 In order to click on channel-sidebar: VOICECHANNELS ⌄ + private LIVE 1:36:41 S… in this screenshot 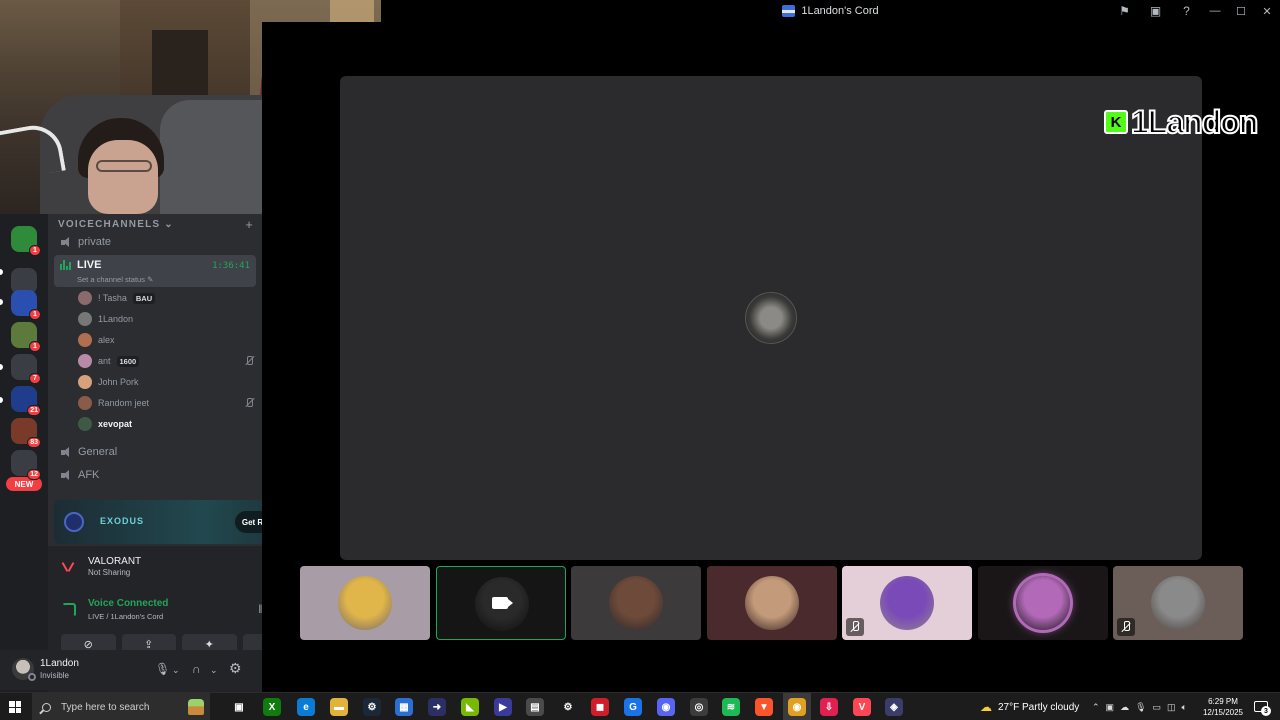, I will do `click(179, 453)`.